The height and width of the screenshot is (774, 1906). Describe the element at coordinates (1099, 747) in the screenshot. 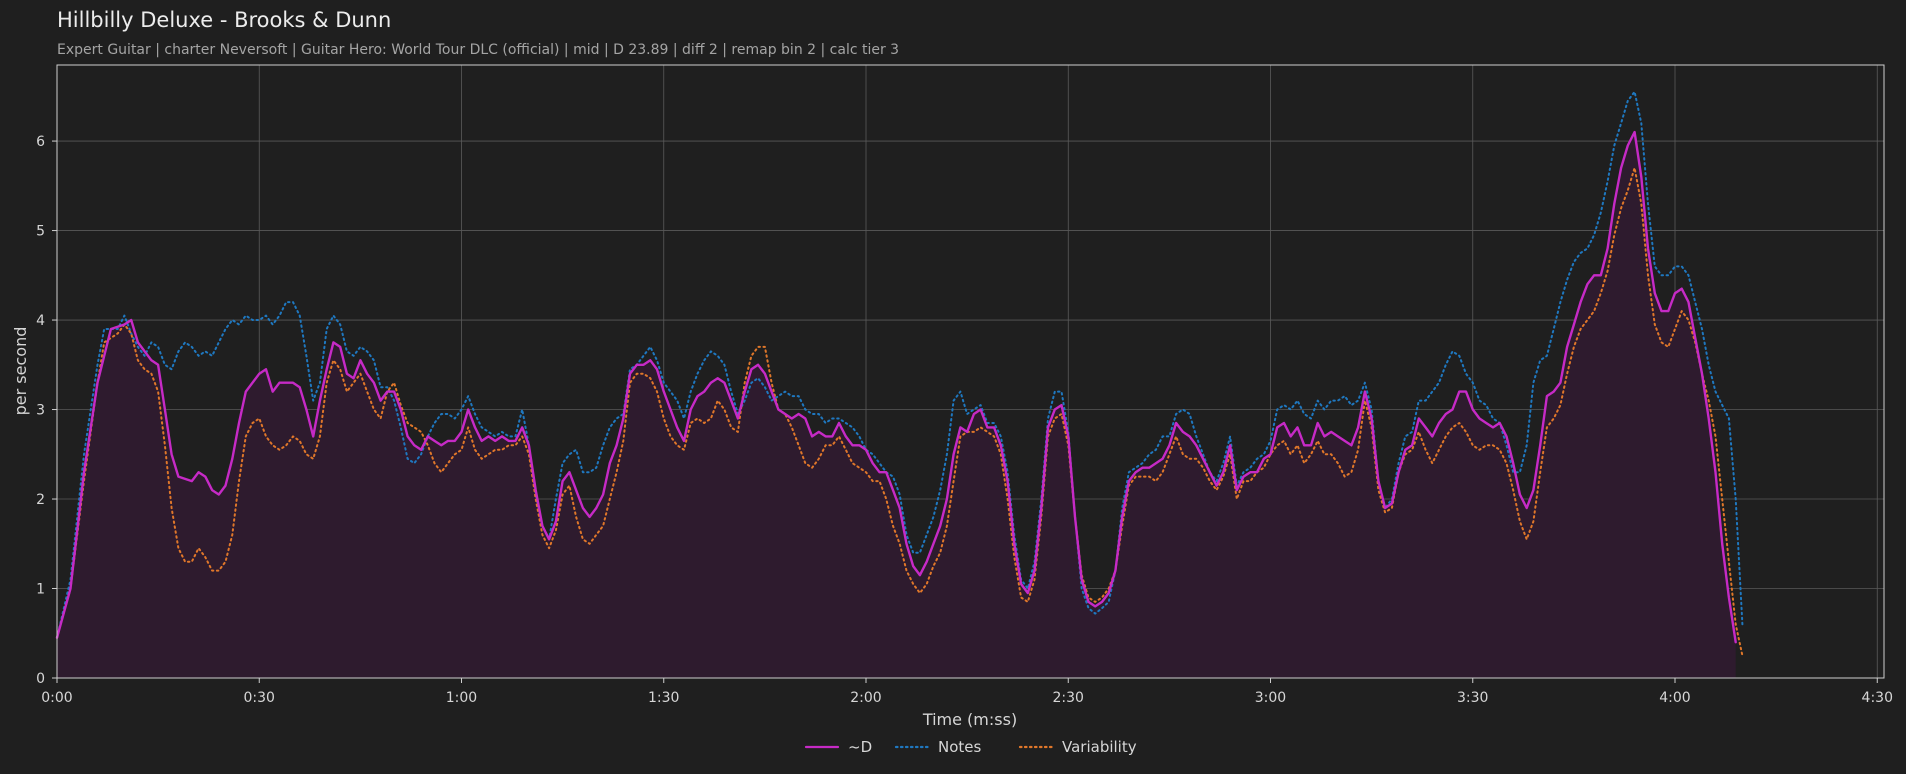

I see `legend-label-2: Variability` at that location.